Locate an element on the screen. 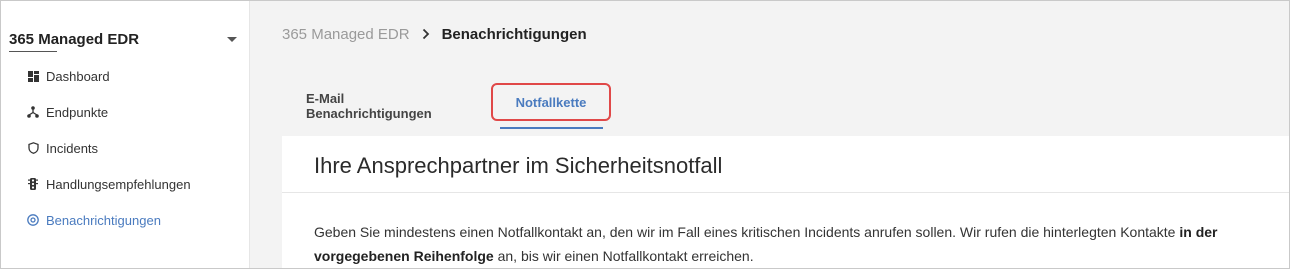  product-title: 365 Managed EDR is located at coordinates (74, 39).